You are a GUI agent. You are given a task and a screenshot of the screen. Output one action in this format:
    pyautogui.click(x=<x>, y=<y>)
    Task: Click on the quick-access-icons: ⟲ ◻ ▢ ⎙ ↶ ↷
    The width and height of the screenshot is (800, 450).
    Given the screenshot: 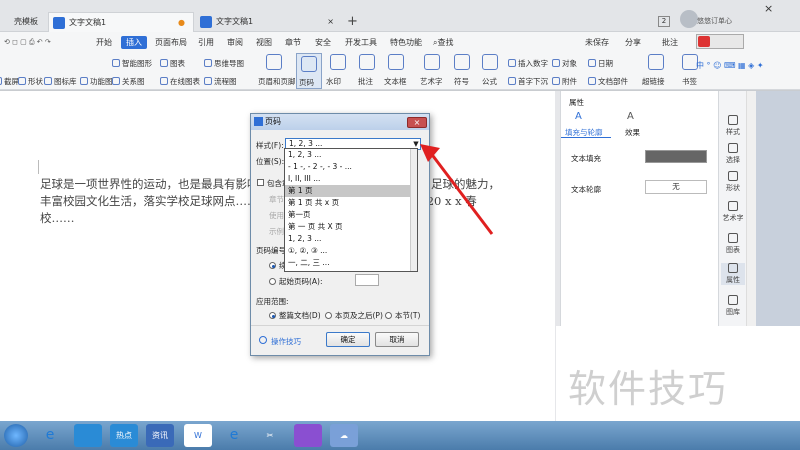 What is the action you would take?
    pyautogui.click(x=39, y=42)
    